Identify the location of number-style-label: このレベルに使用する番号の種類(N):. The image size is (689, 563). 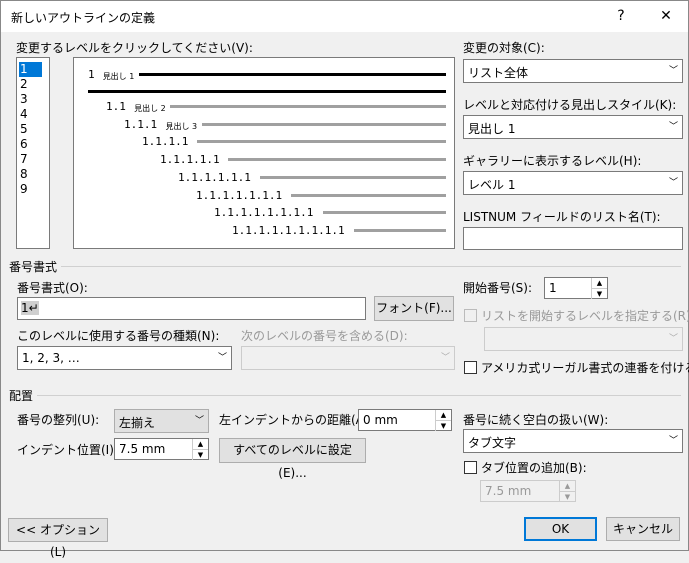
(118, 336).